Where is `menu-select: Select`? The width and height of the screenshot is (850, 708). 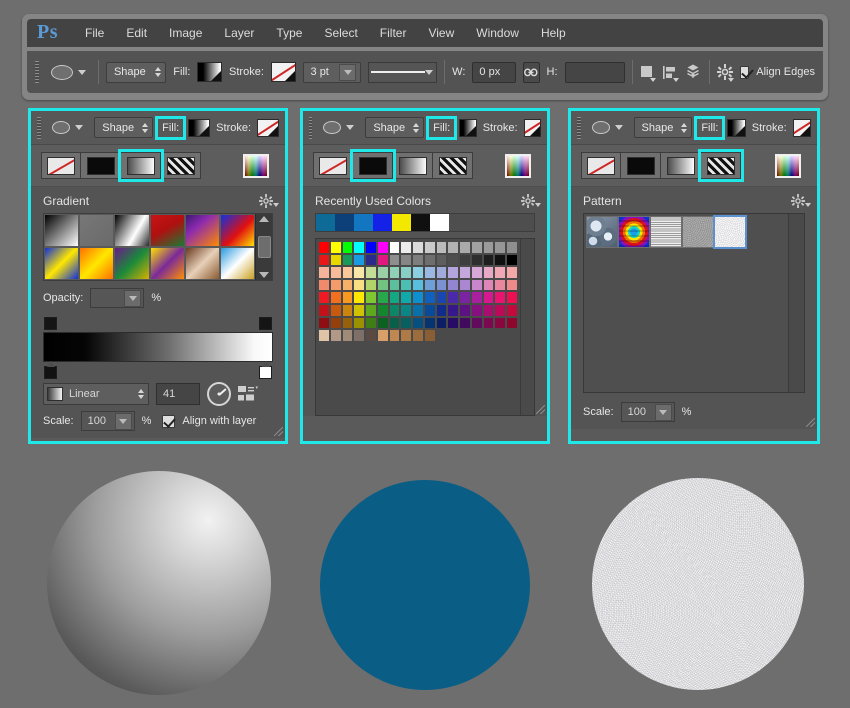
menu-select: Select is located at coordinates (340, 33).